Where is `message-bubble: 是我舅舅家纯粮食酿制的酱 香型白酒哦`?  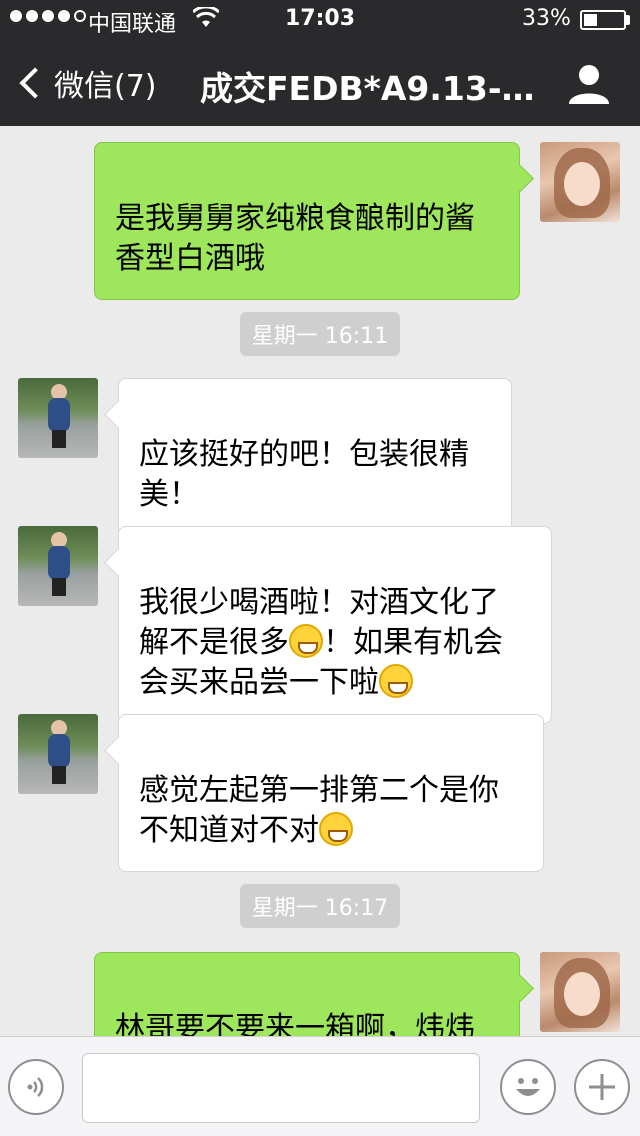
message-bubble: 是我舅舅家纯粮食酿制的酱 香型白酒哦 is located at coordinates (307, 221).